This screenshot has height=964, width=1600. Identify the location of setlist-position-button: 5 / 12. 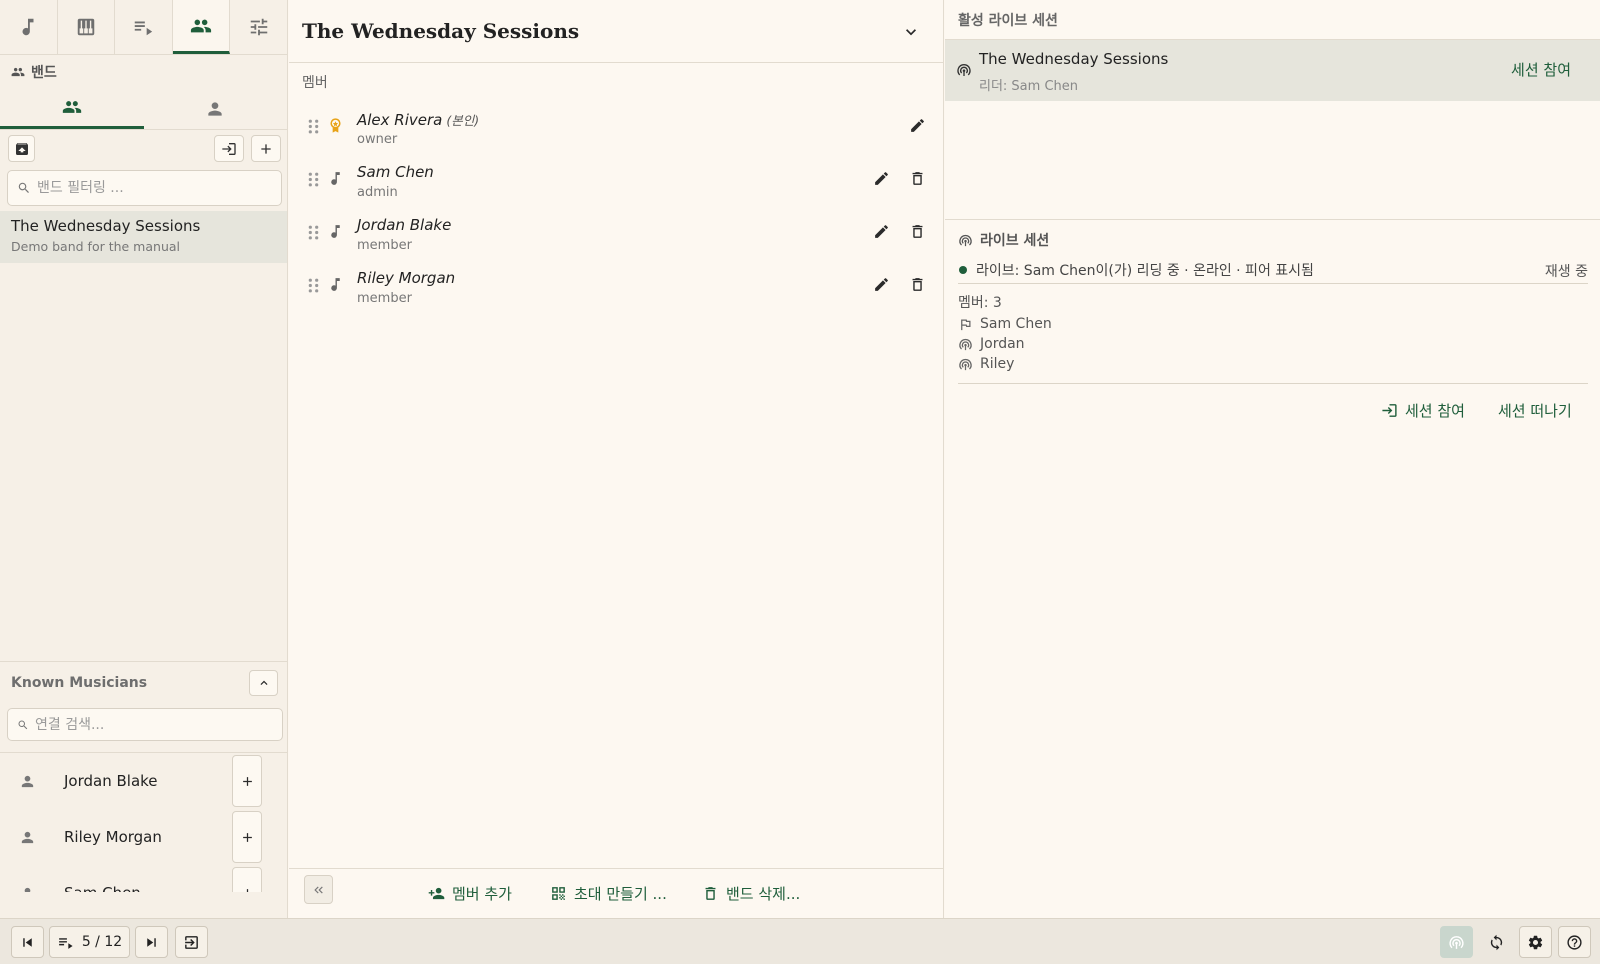
(89, 942).